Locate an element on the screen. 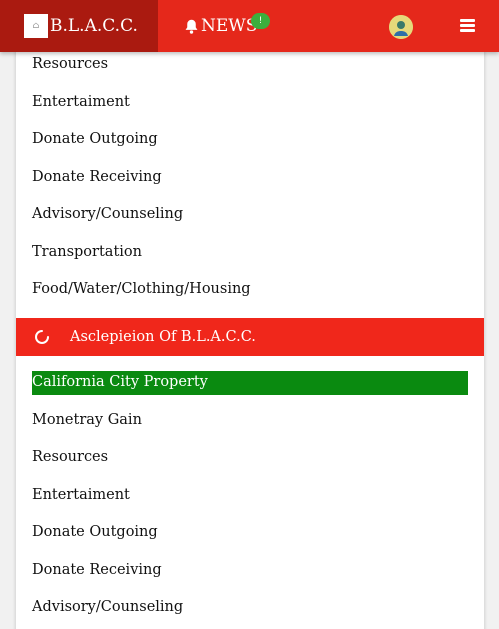  list-item: Resources is located at coordinates (250, 458).